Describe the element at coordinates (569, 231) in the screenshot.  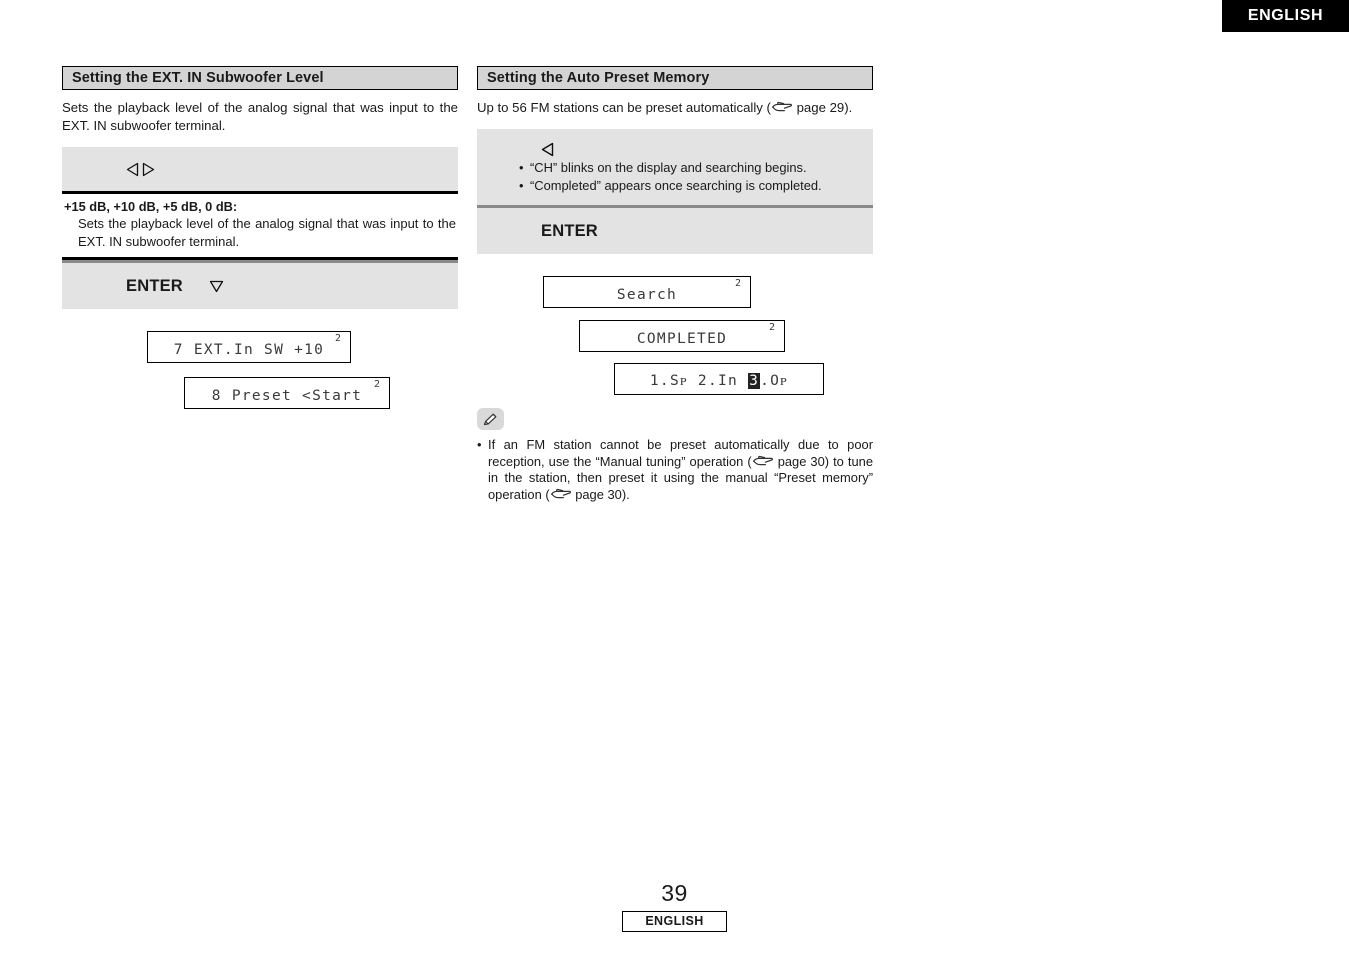
I see `enter-button-label-right: ENTER` at that location.